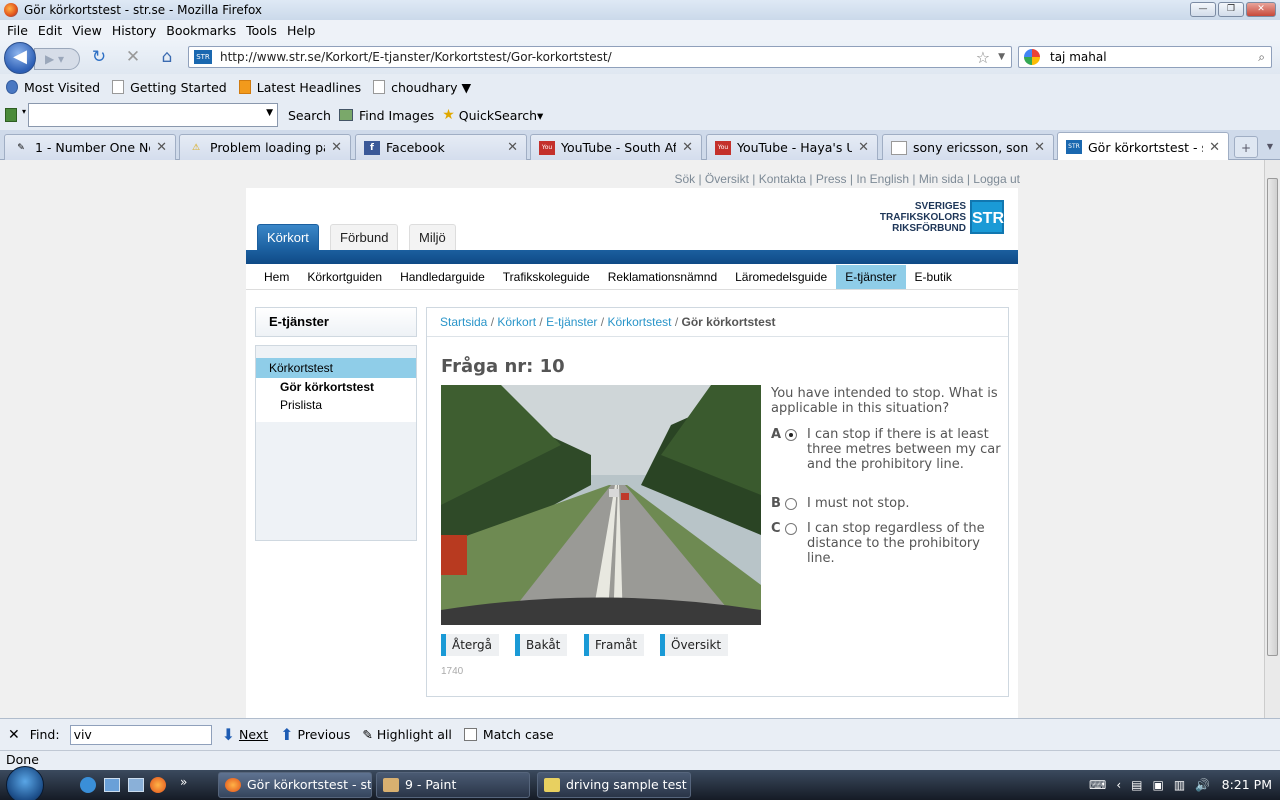 The width and height of the screenshot is (1280, 800). Describe the element at coordinates (1032, 57) in the screenshot. I see `google-icon` at that location.